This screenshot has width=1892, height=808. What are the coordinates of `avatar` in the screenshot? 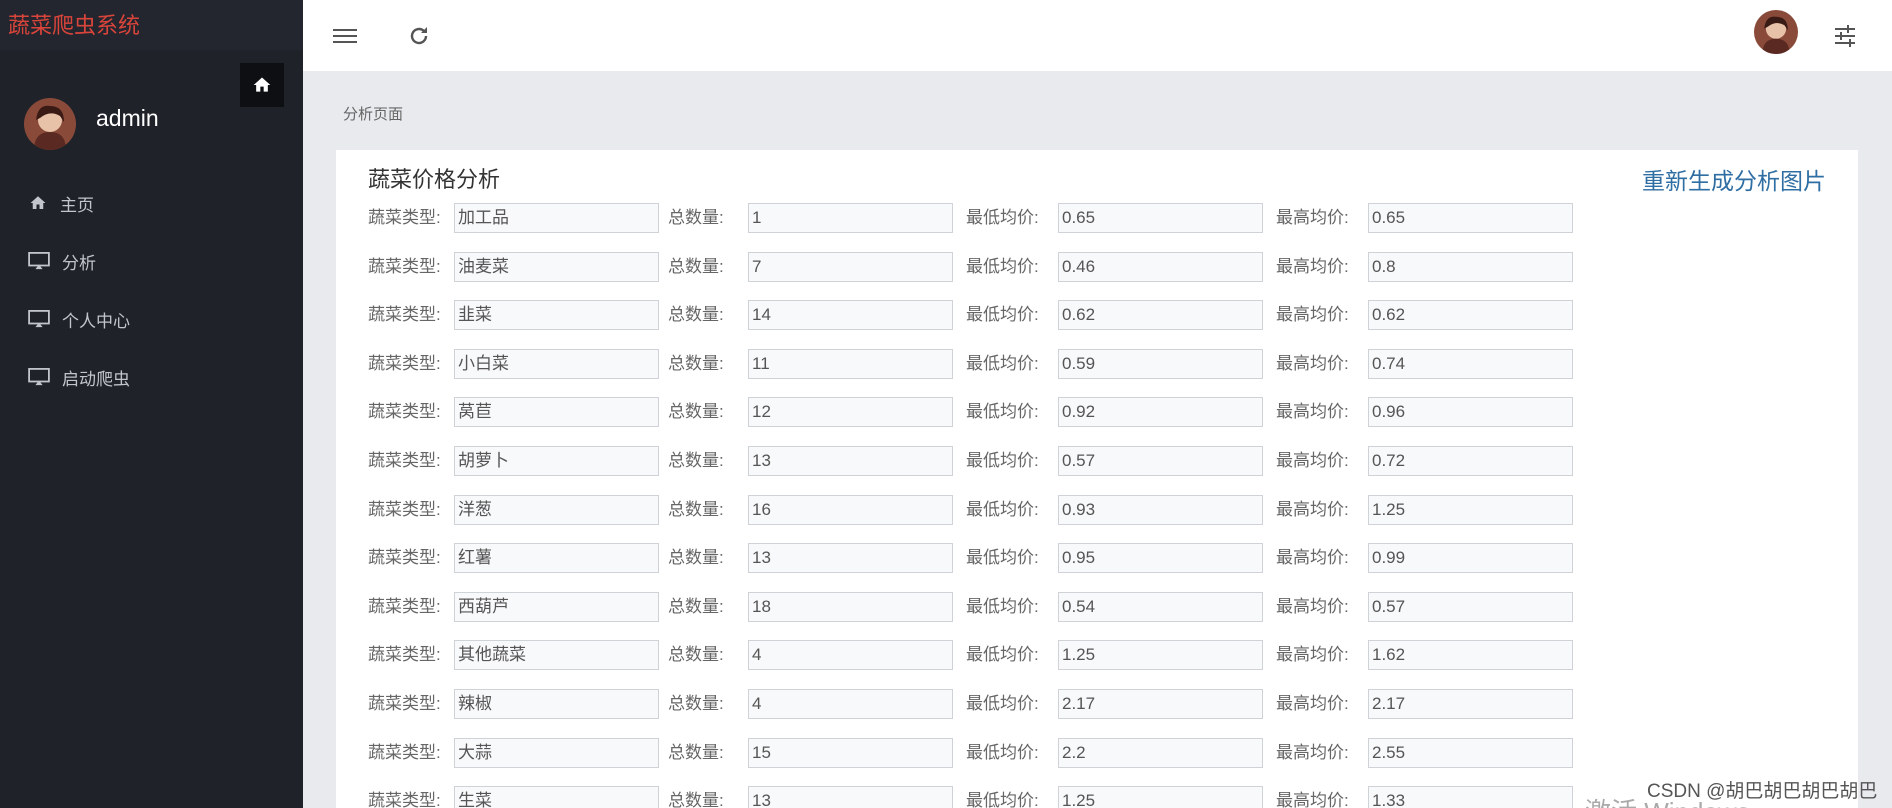 It's located at (50, 124).